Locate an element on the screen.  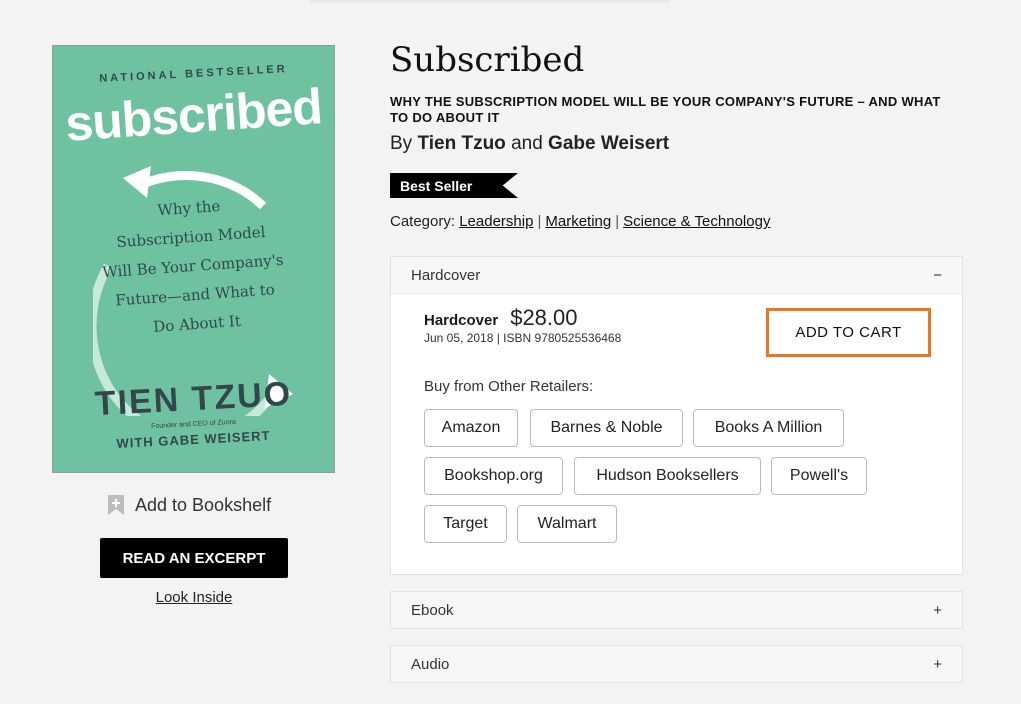
format-name: Hardcover is located at coordinates (461, 320).